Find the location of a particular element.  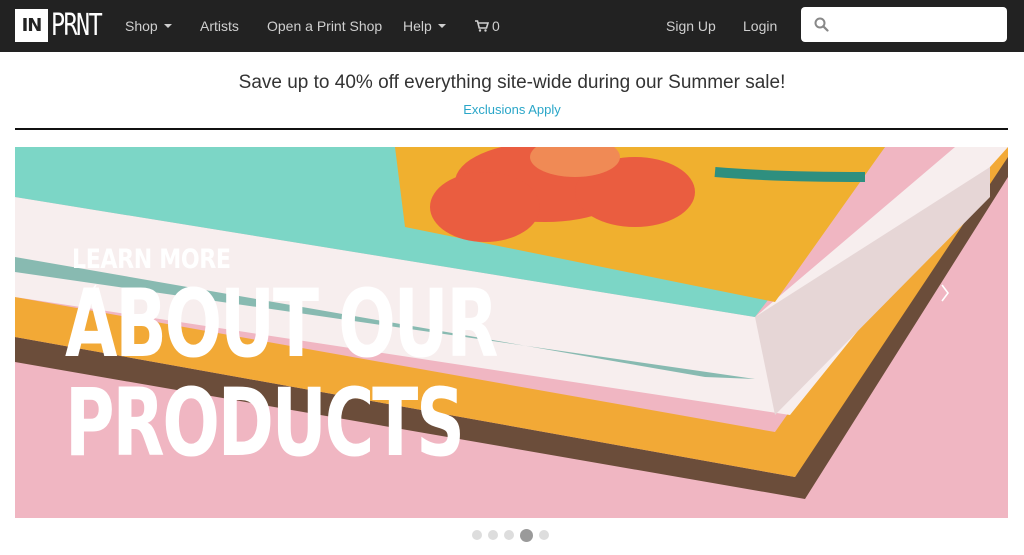

nav-login-link: Login is located at coordinates (760, 26).